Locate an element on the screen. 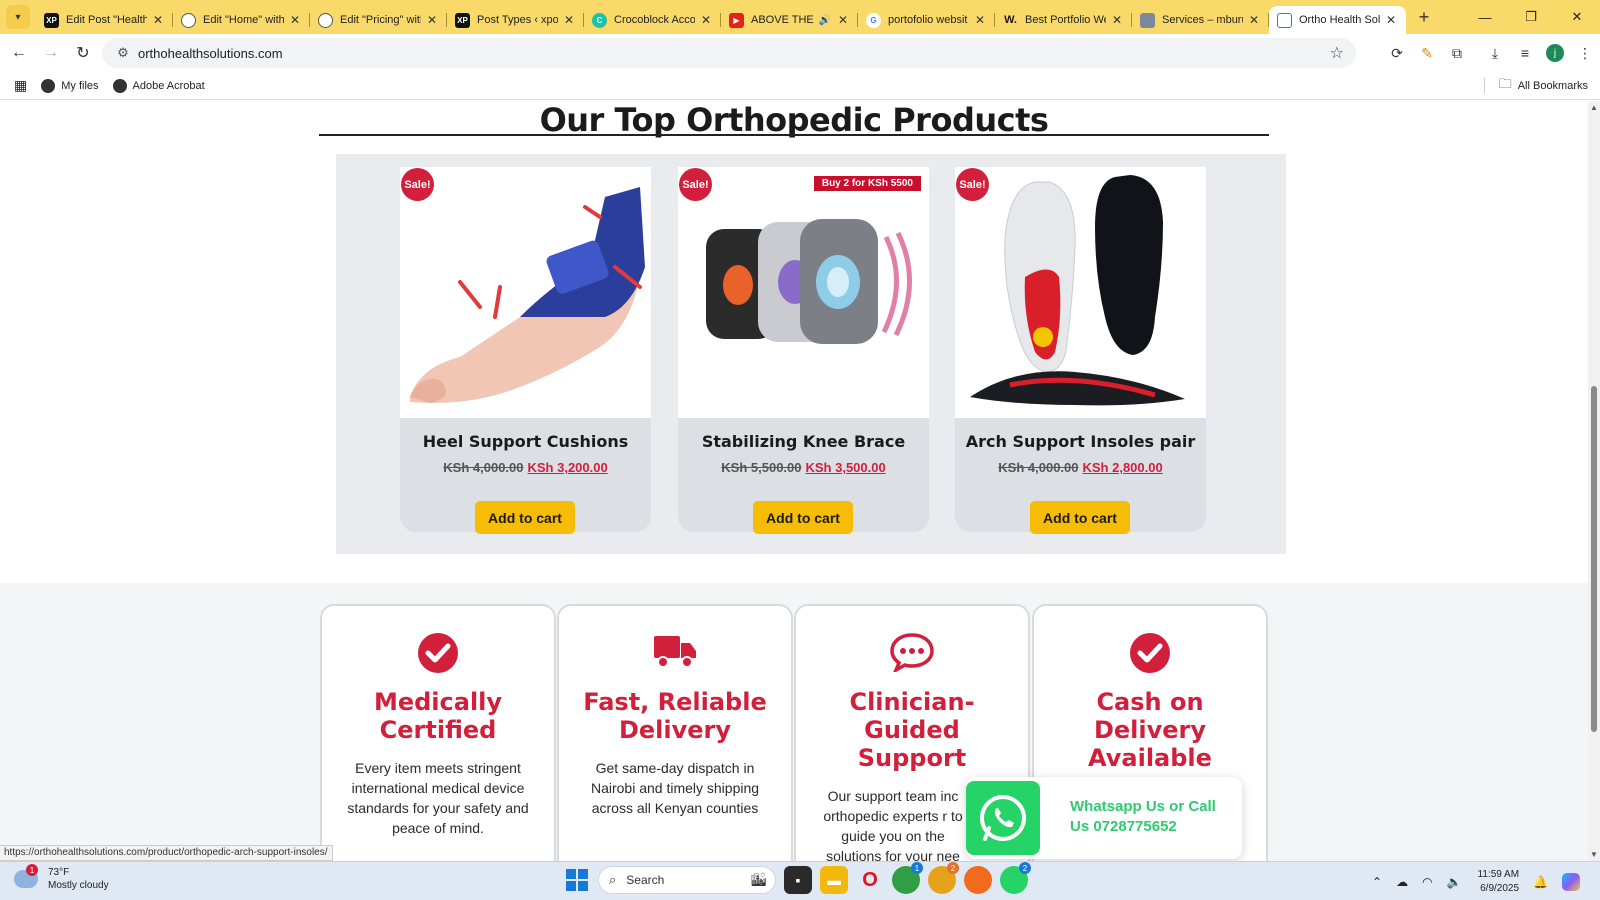  weather-text: 73°F Mostly cloudy is located at coordinates (78, 879).